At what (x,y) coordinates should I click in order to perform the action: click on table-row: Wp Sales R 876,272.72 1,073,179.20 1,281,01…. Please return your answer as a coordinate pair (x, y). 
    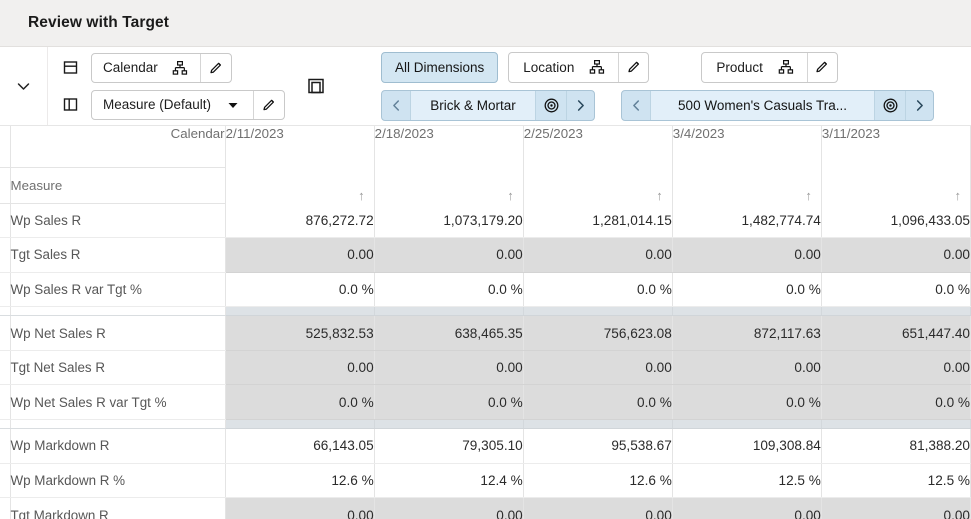
    Looking at the image, I should click on (485, 221).